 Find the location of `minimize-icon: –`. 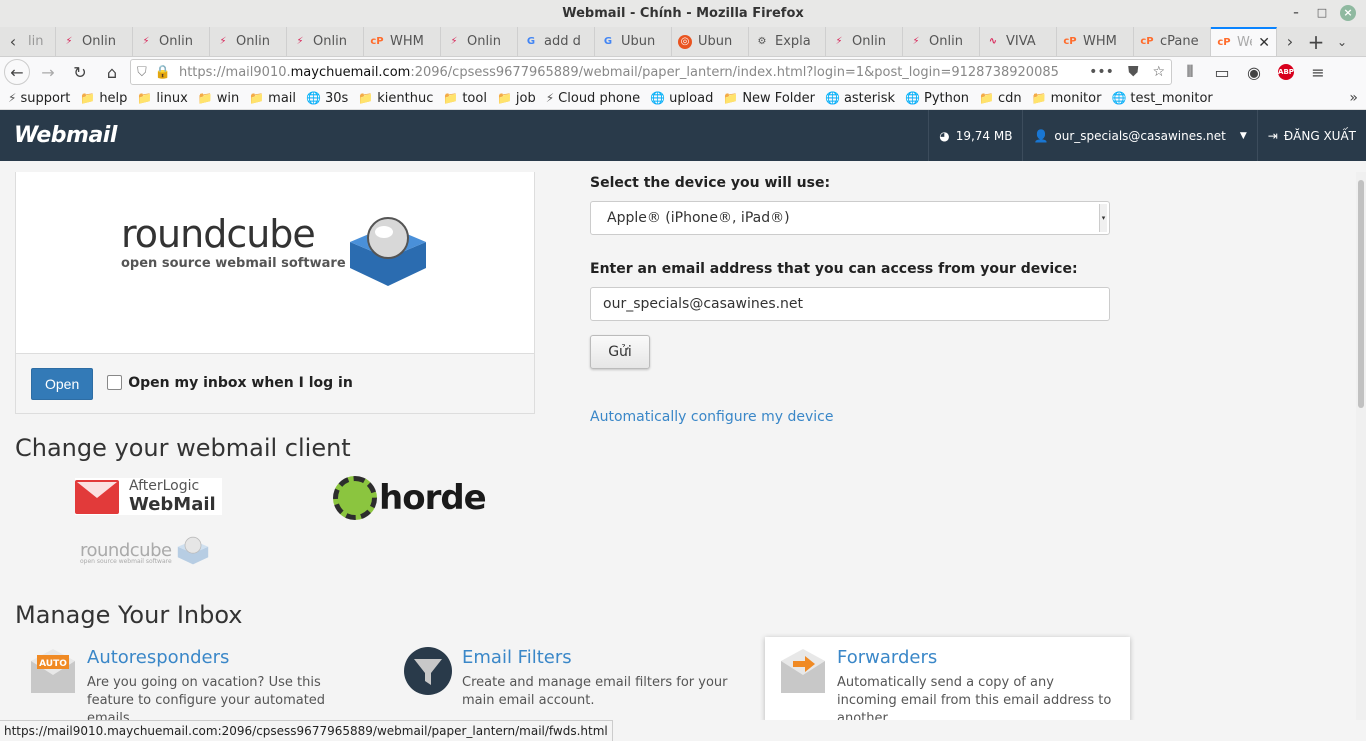

minimize-icon: – is located at coordinates (1296, 13).